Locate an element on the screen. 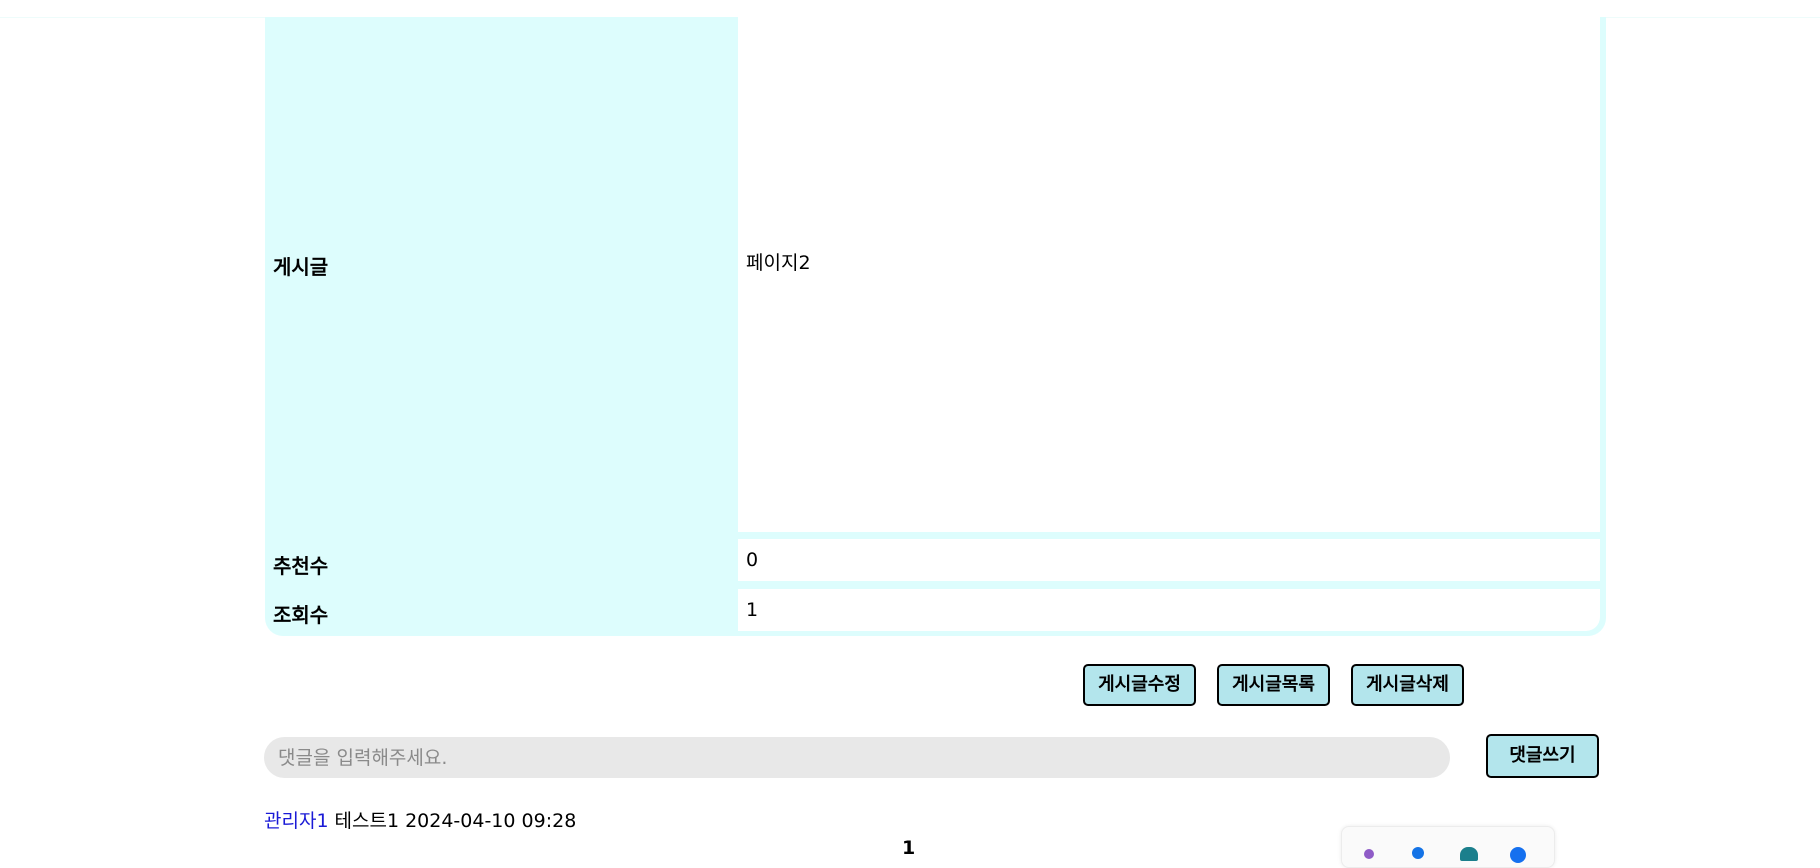 The height and width of the screenshot is (868, 1820). views-value-cell: 1 is located at coordinates (1169, 610).